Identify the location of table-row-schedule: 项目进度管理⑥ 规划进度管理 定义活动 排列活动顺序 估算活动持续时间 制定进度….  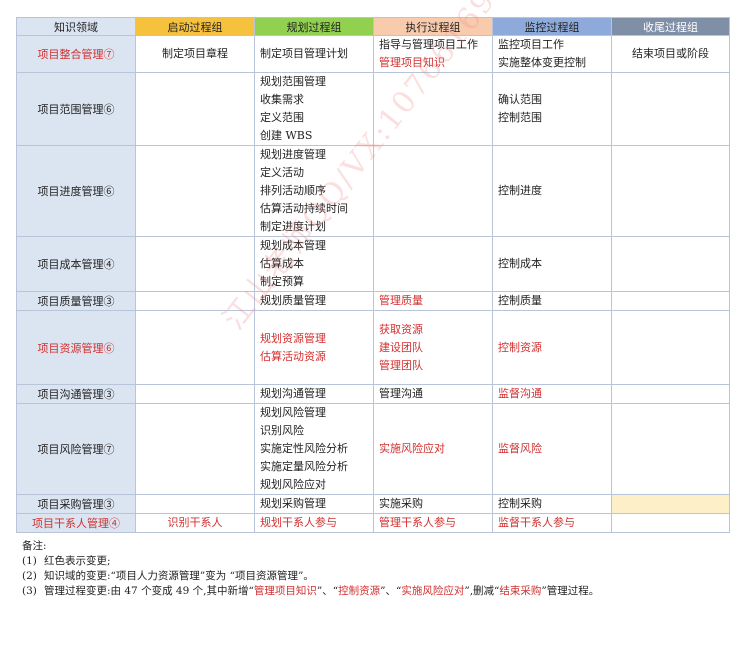
(373, 191).